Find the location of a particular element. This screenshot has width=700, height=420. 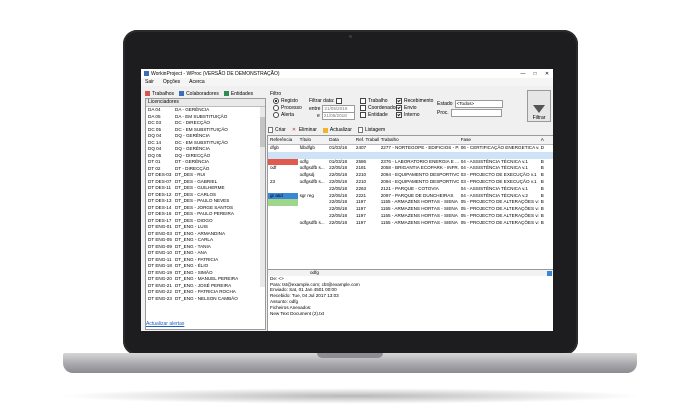

filtrar-data-checkbox is located at coordinates (339, 101).